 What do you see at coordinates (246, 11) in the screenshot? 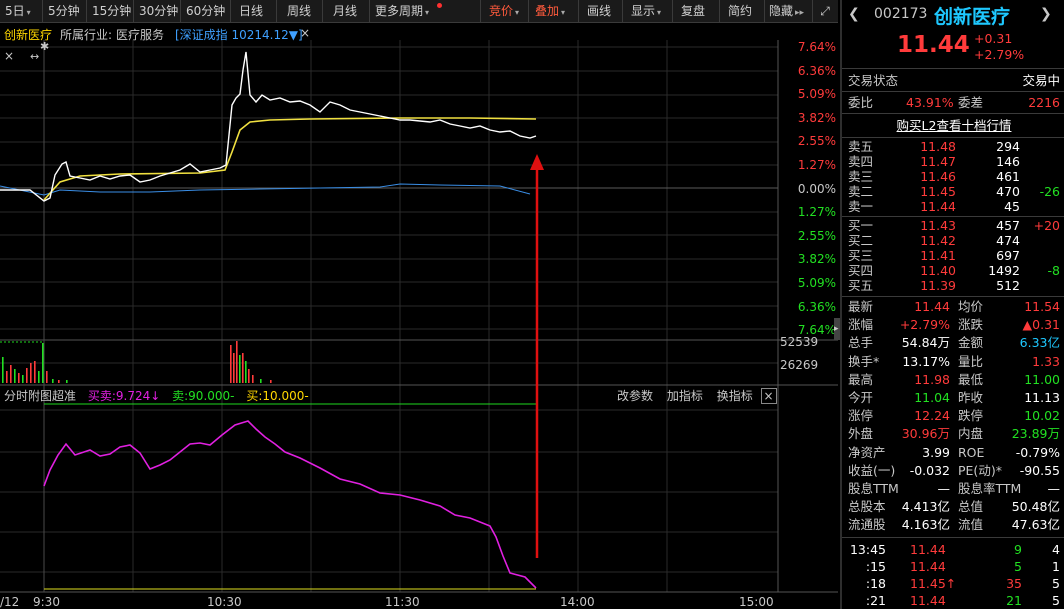
I see `period-day: 日线` at bounding box center [246, 11].